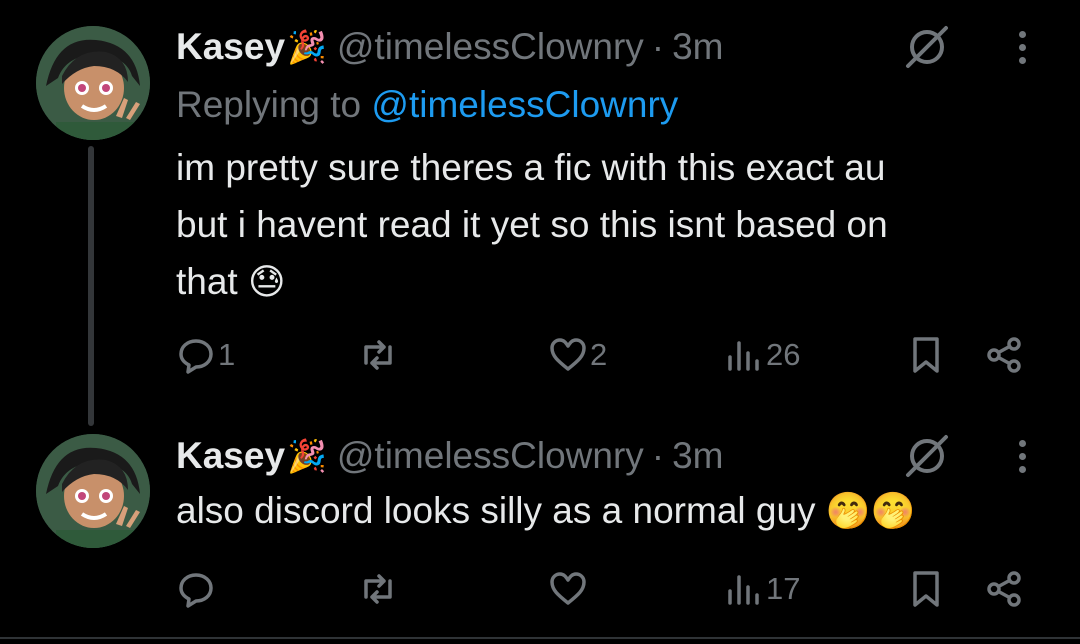  Describe the element at coordinates (762, 589) in the screenshot. I see `views-button: 17` at that location.